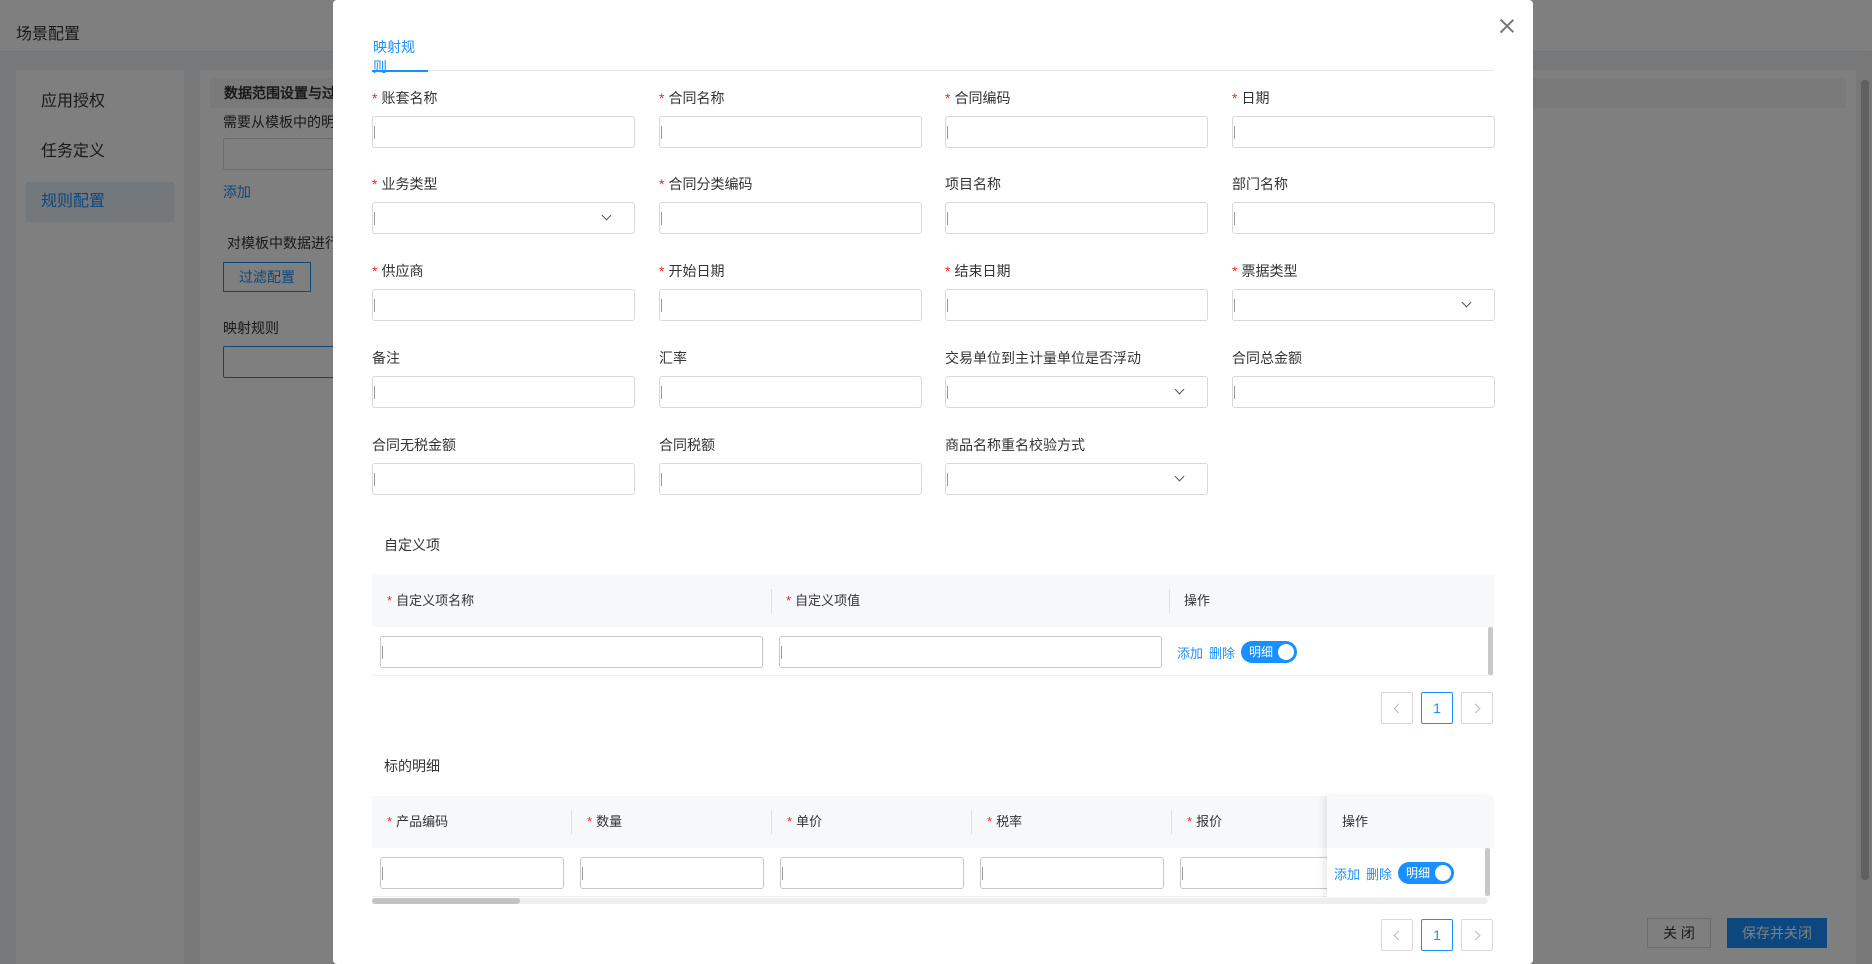 The height and width of the screenshot is (964, 1872). What do you see at coordinates (790, 132) in the screenshot?
I see `contract-name-input` at bounding box center [790, 132].